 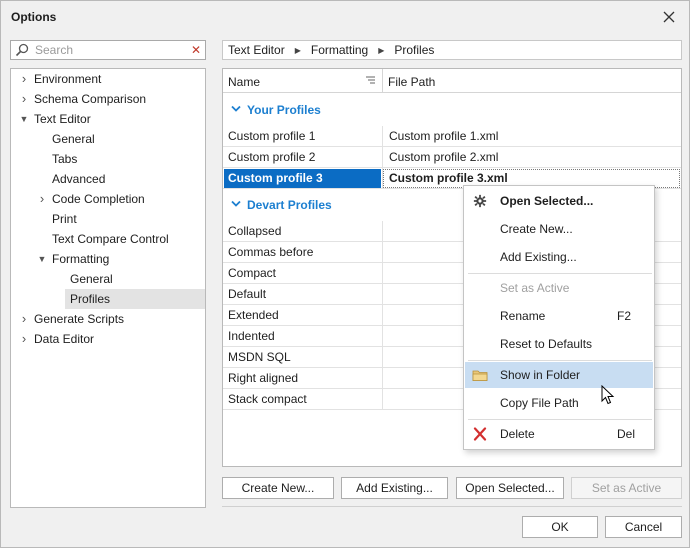 I want to click on menu-item-rename: Rename F2, so click(x=559, y=316).